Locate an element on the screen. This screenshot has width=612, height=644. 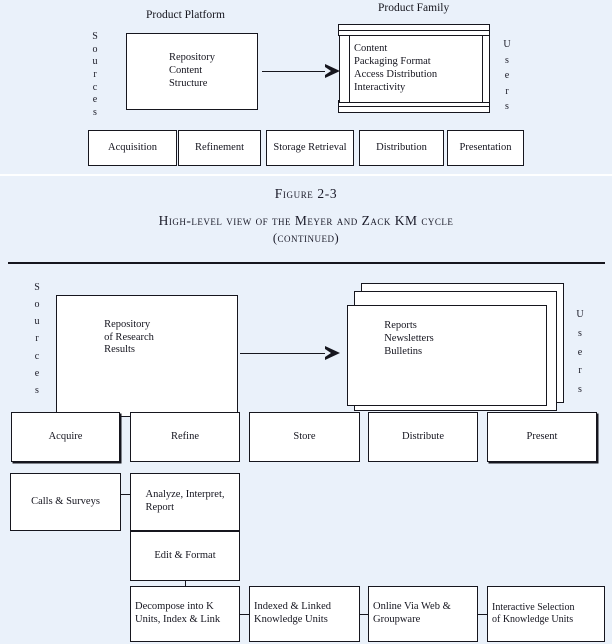
stage-label-storage-retrieval: Storage Retrieval is located at coordinates (310, 147).